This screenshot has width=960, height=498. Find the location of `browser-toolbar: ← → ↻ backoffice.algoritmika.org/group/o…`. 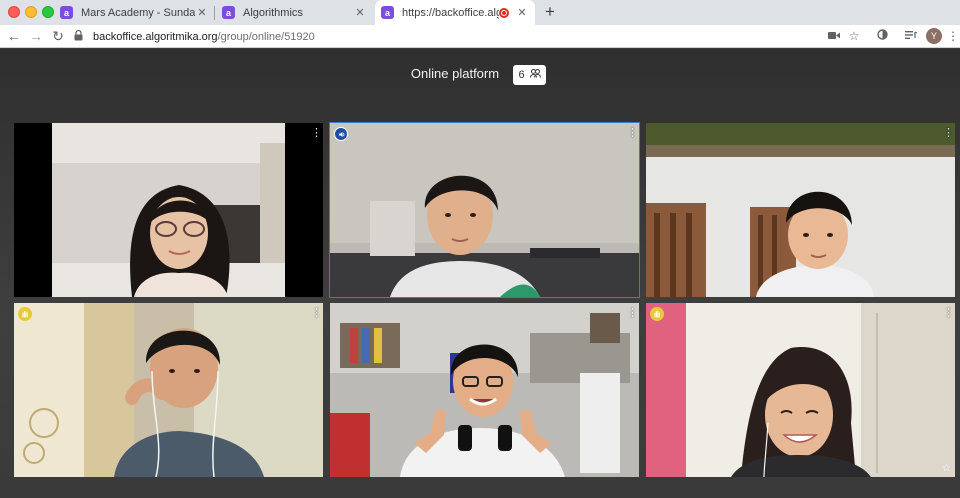

browser-toolbar: ← → ↻ backoffice.algoritmika.org/group/o… is located at coordinates (480, 36).